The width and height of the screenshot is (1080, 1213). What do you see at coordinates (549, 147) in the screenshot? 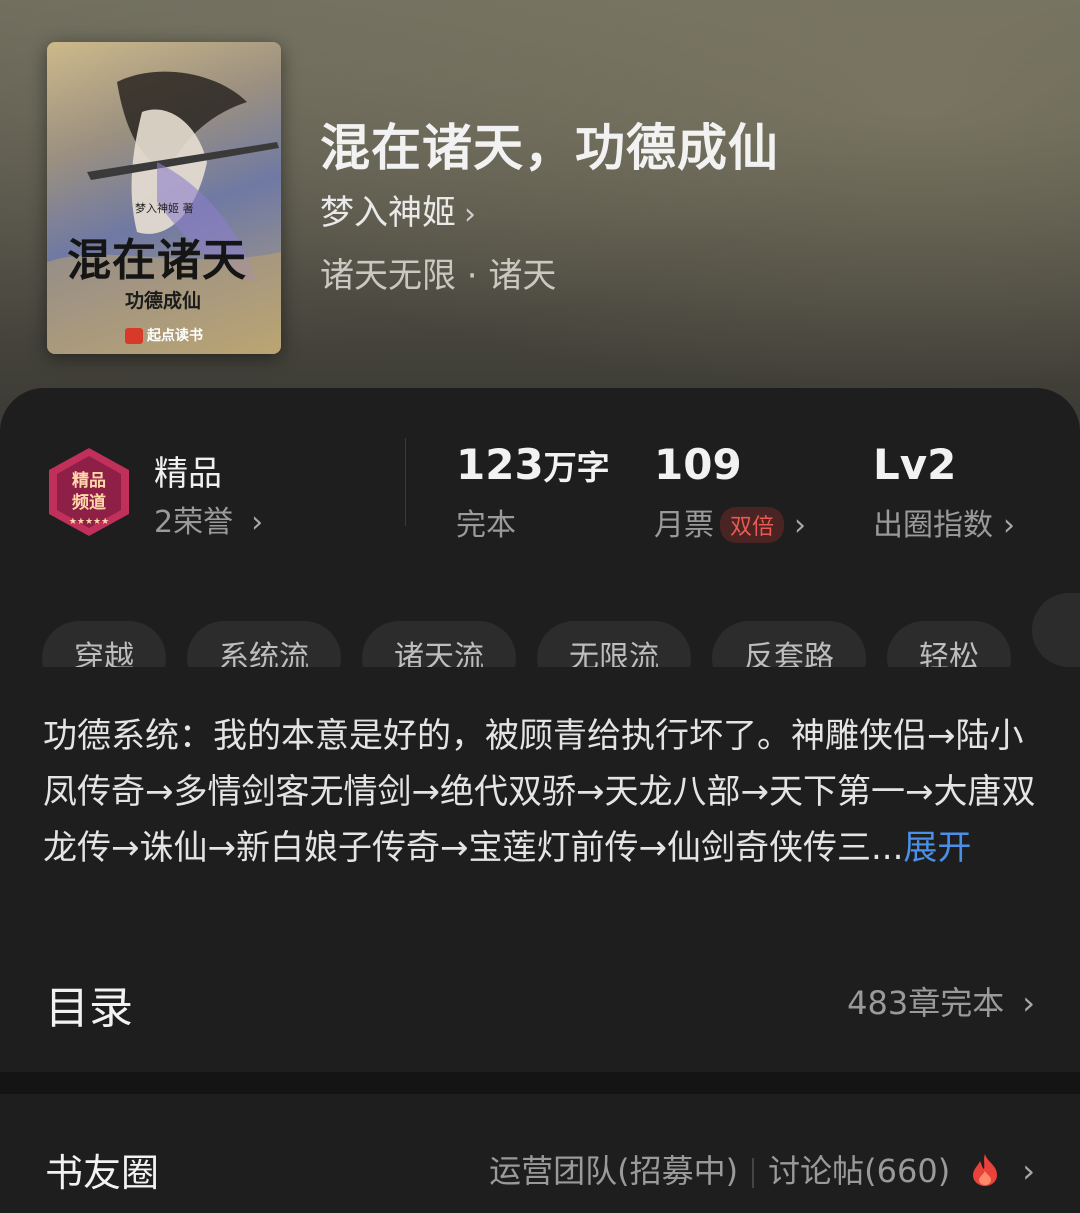
I see `book-title: 混在诸天，功德成仙` at bounding box center [549, 147].